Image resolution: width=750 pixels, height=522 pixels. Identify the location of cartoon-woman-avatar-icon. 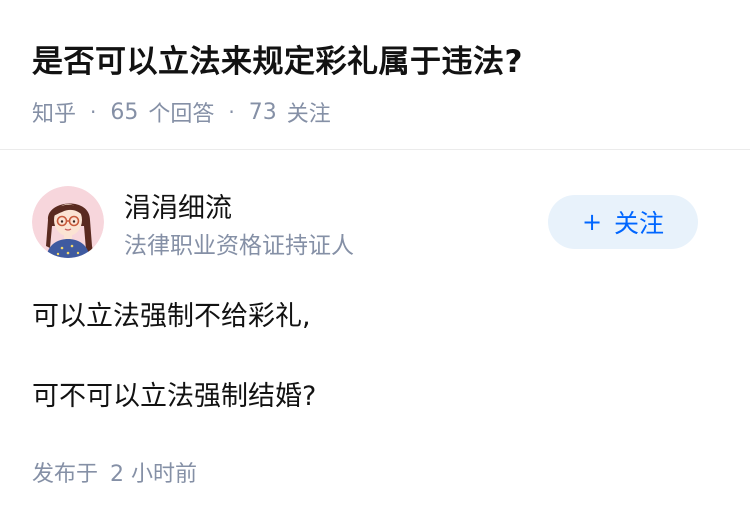
(68, 222).